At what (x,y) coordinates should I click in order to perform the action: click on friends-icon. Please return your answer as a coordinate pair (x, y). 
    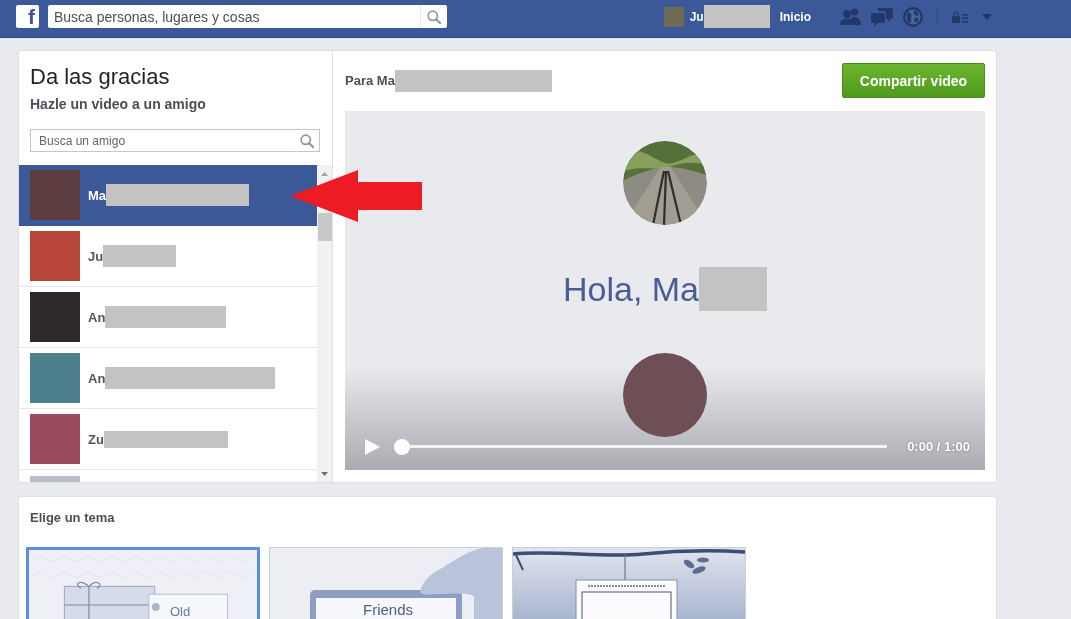
    Looking at the image, I should click on (850, 16).